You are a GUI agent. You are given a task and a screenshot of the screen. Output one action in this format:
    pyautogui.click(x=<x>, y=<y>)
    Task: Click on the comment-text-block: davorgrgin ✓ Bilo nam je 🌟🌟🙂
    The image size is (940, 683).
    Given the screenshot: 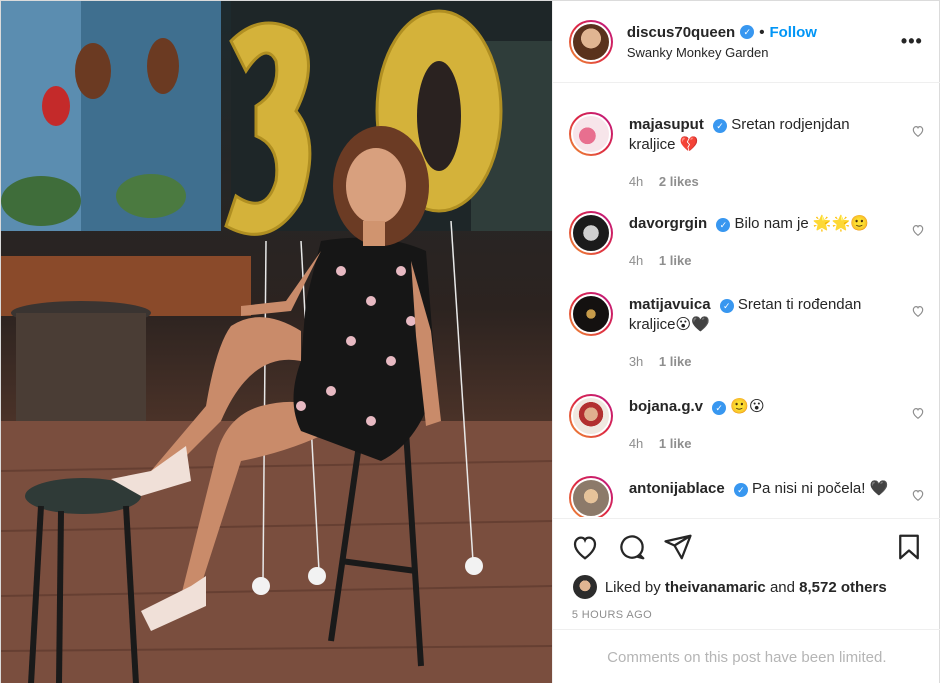 What is the action you would take?
    pyautogui.click(x=763, y=224)
    